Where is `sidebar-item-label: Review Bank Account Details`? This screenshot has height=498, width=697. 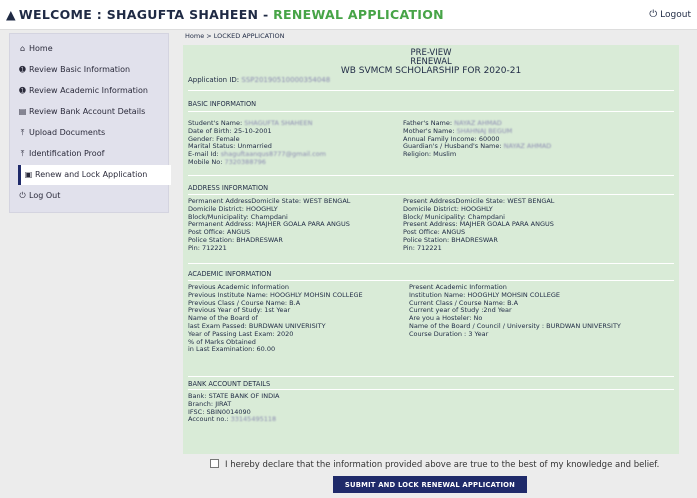
sidebar-item-label: Review Bank Account Details is located at coordinates (87, 111).